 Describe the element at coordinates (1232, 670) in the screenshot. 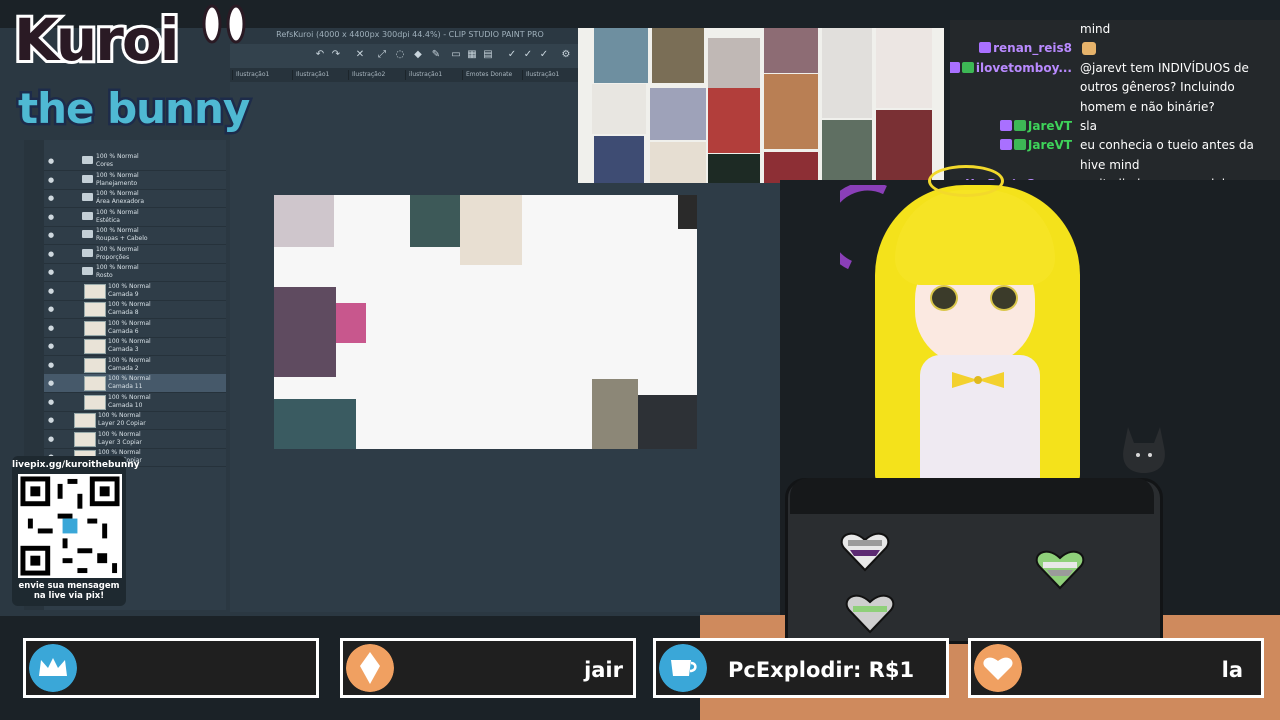

I see `event-bar-text: la` at that location.